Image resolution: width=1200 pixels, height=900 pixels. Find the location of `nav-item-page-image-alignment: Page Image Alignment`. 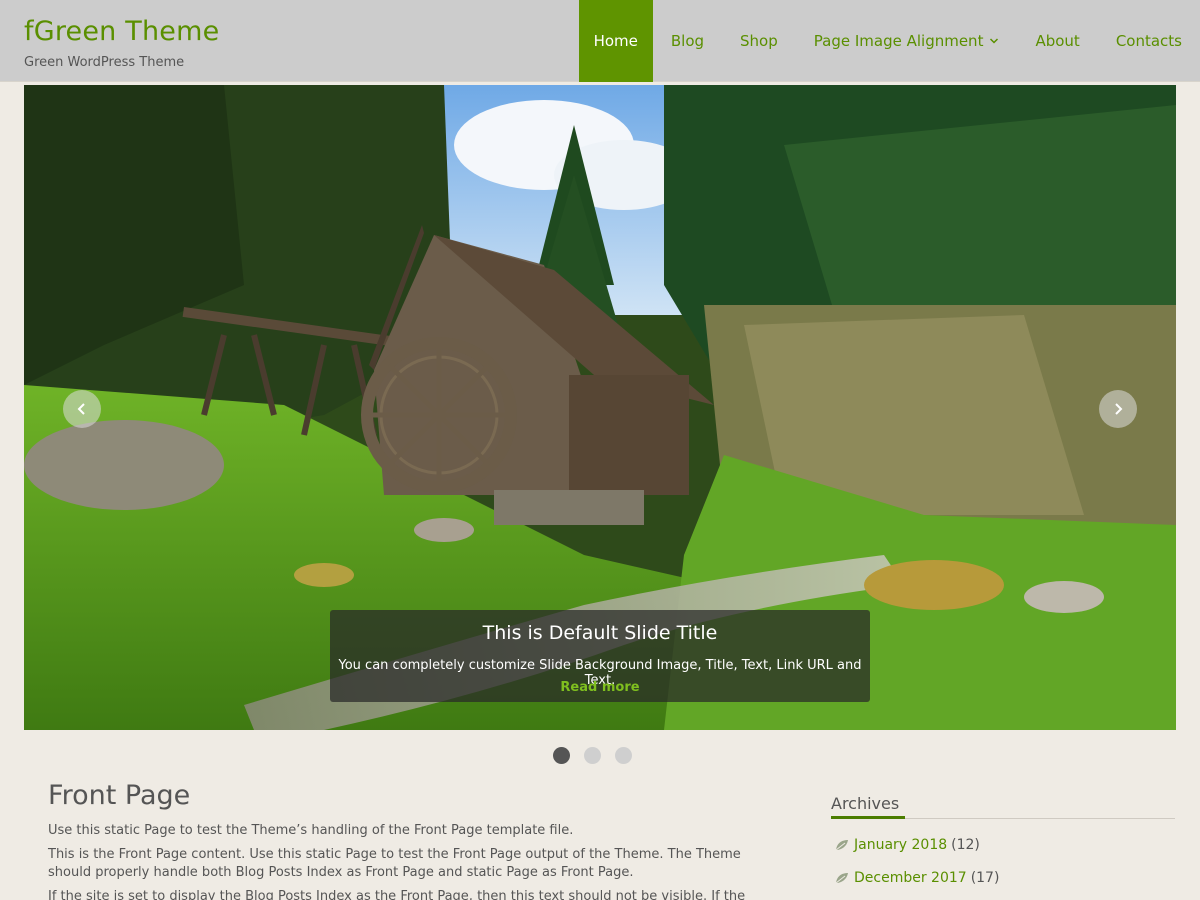

nav-item-page-image-alignment: Page Image Alignment is located at coordinates (907, 41).